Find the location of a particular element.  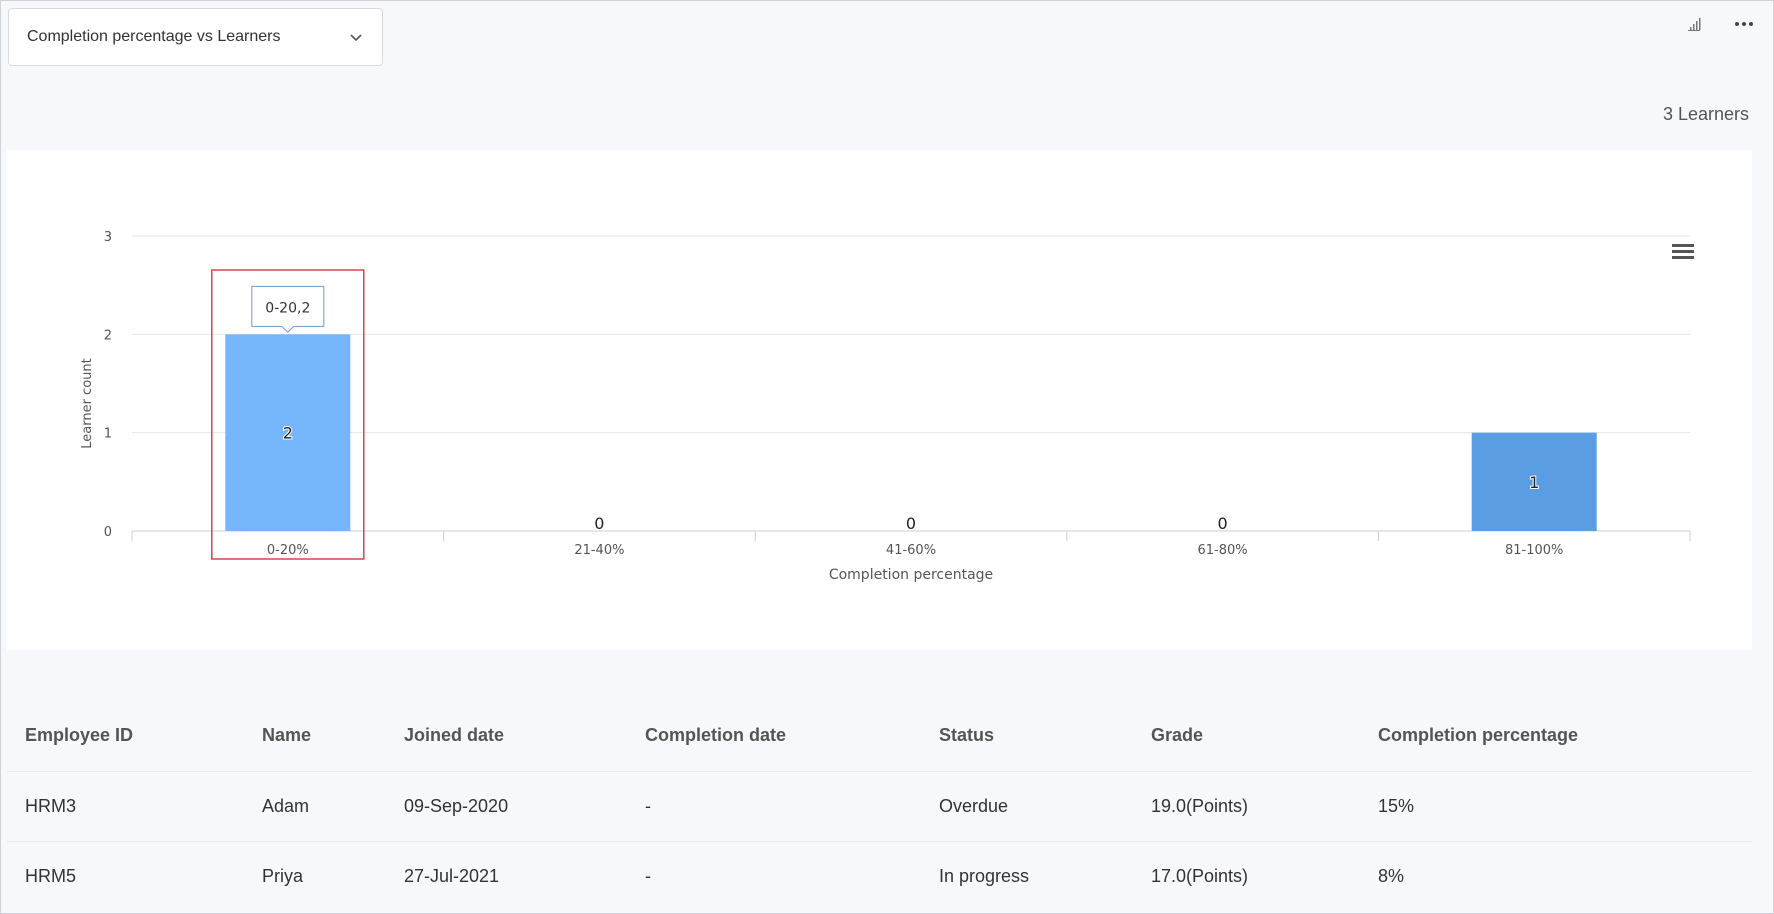

report-type-dropdown: Completion percentage vs Learners is located at coordinates (195, 37).